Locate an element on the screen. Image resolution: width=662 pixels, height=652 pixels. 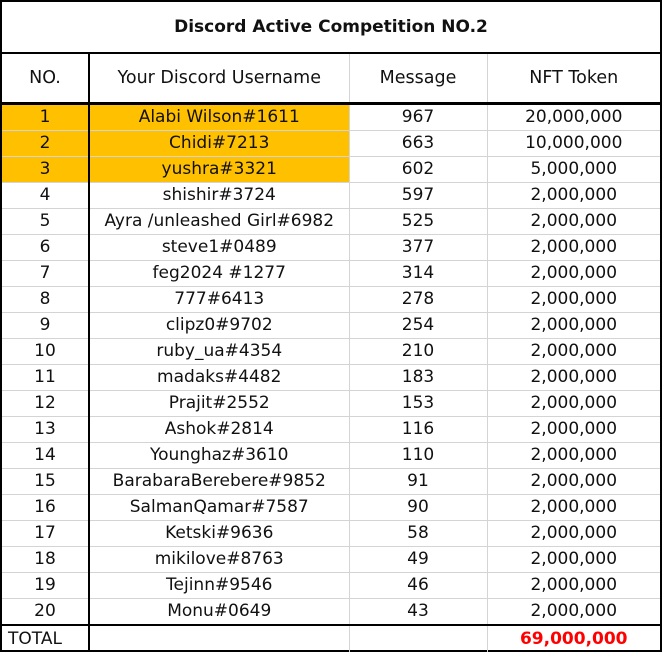
username-cell: 777#6413 is located at coordinates (218, 299).